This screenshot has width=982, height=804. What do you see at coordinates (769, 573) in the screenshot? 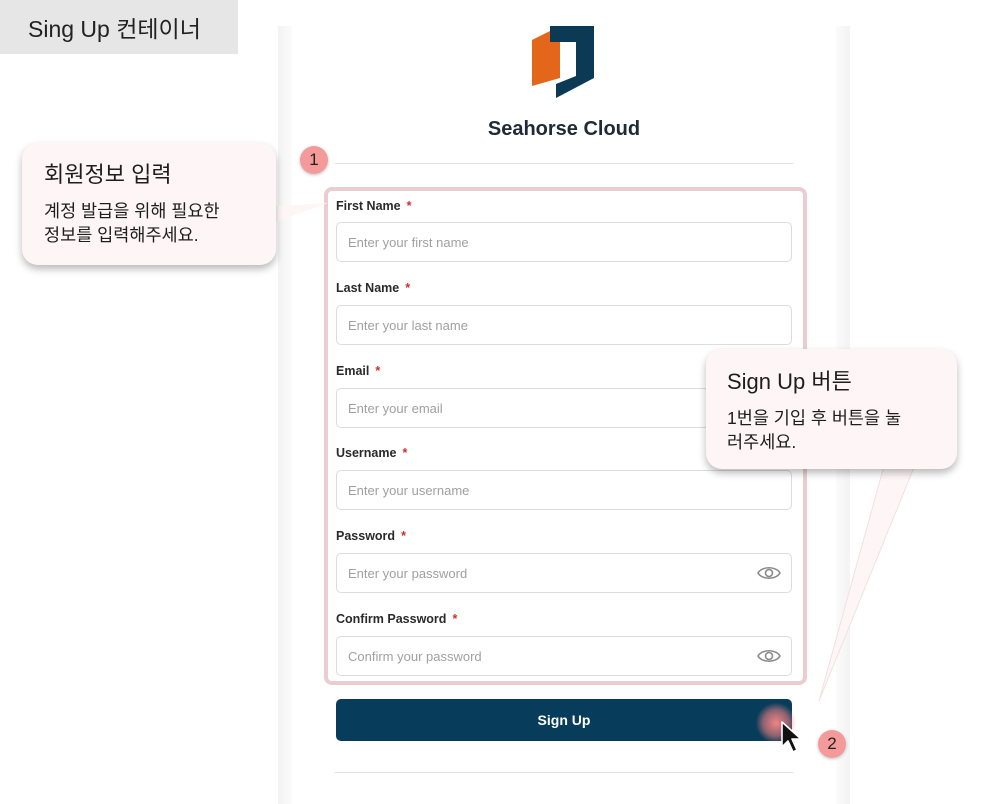
I see `password-visibility-eye-icon` at bounding box center [769, 573].